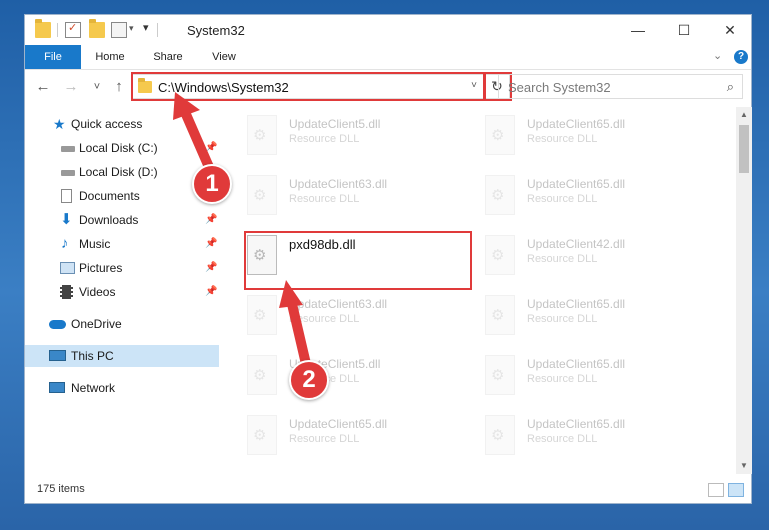 The image size is (769, 530). I want to click on properties-icon: ✓, so click(73, 30).